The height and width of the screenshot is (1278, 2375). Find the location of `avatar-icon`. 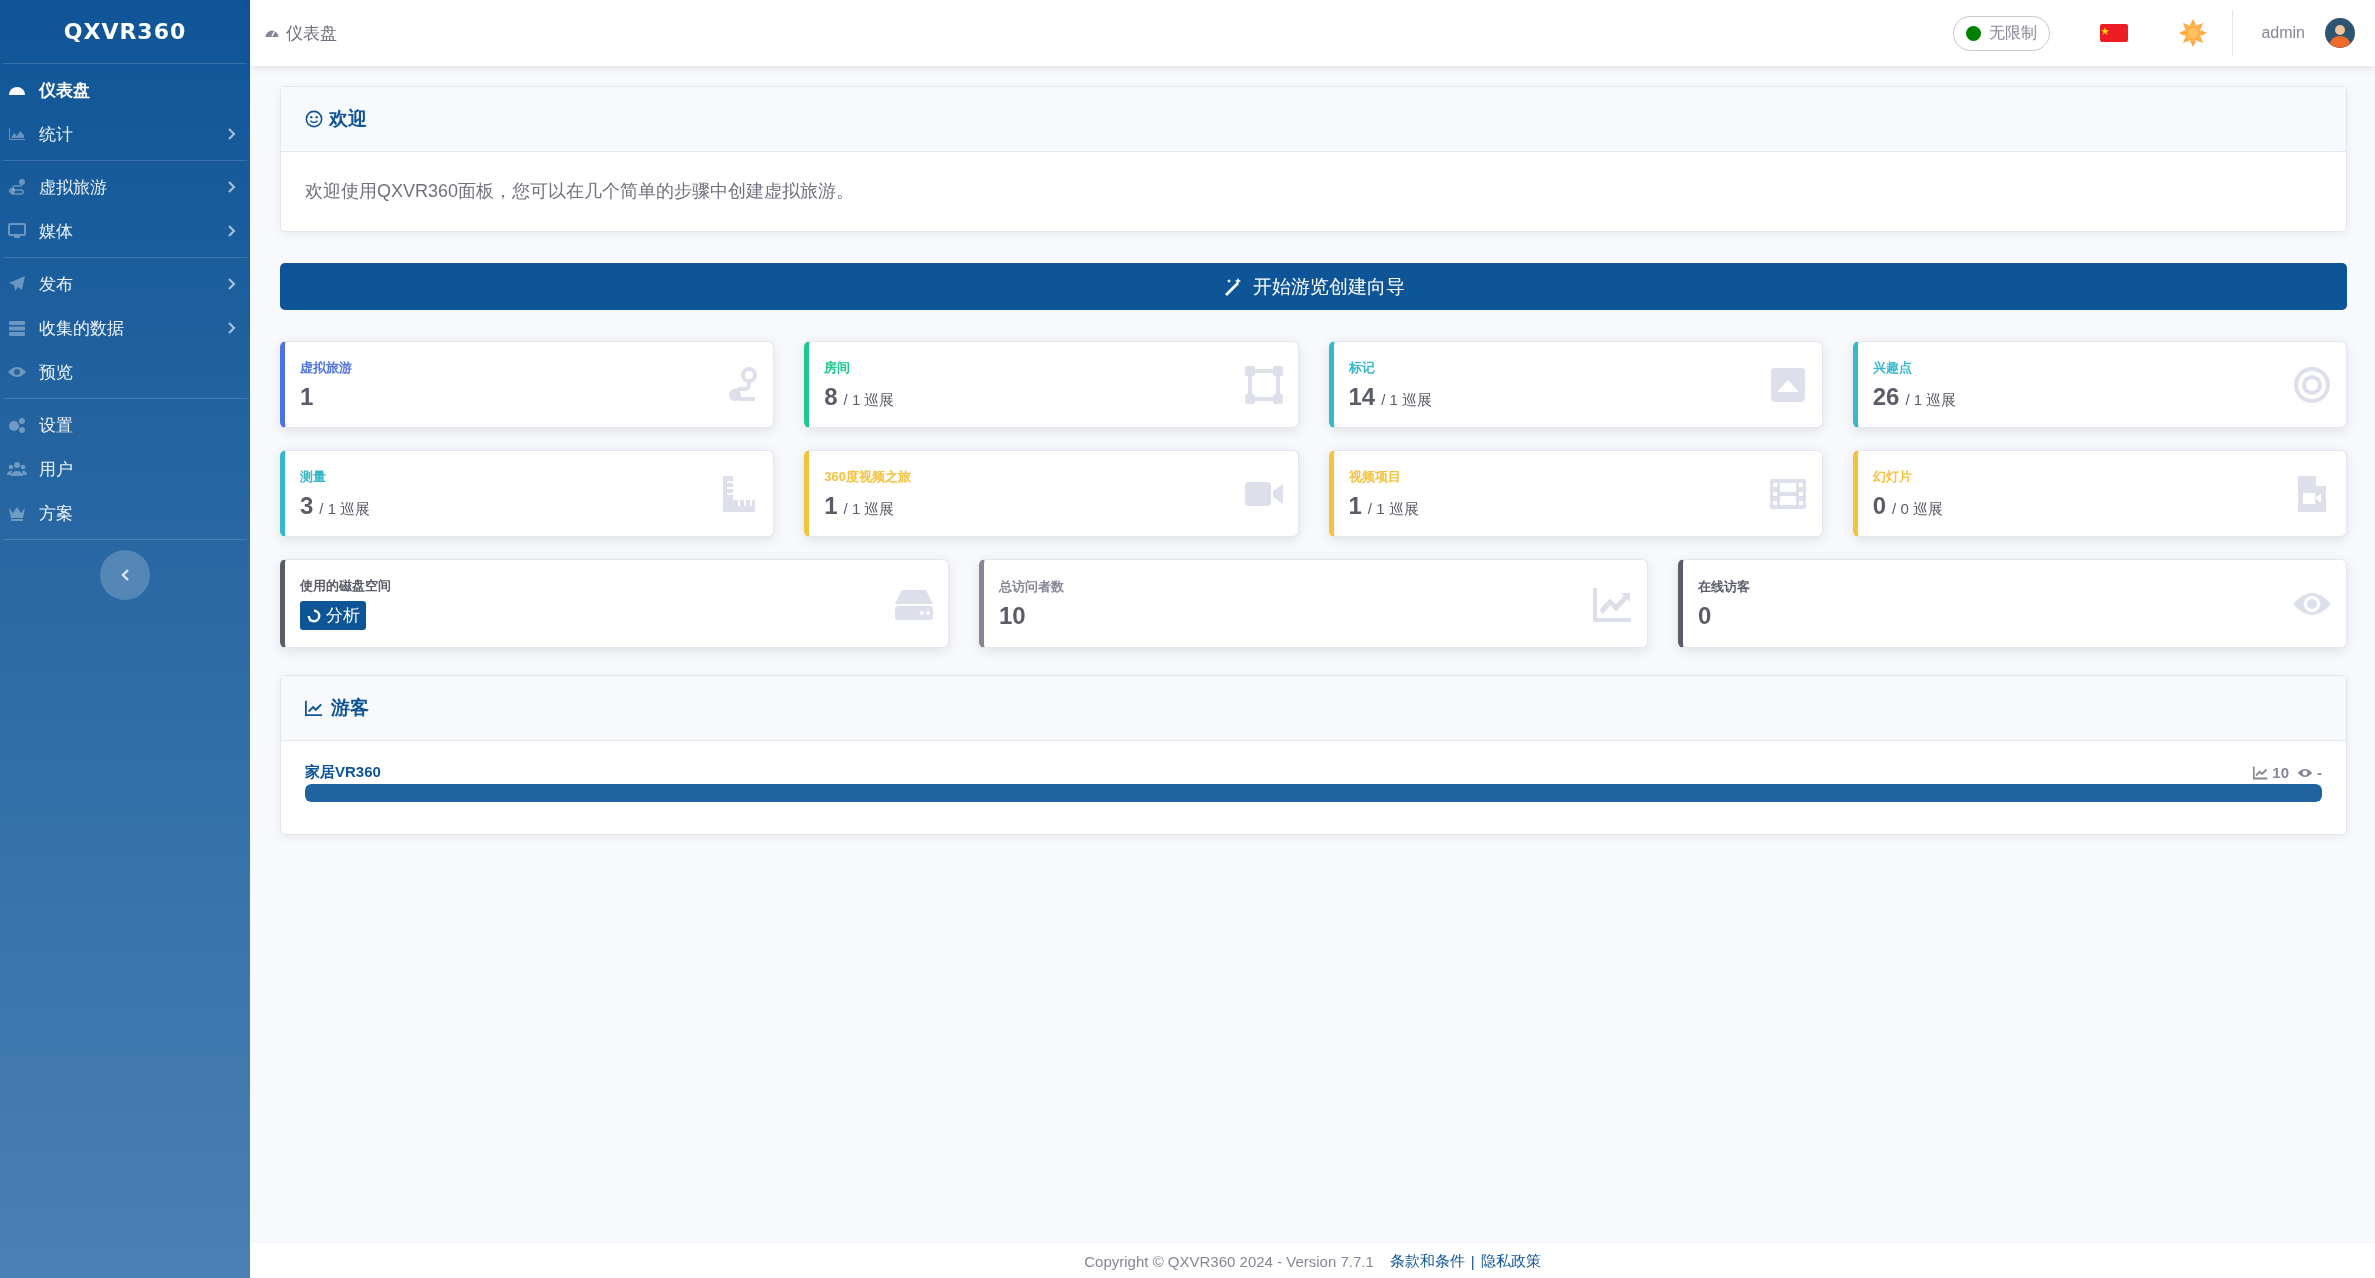

avatar-icon is located at coordinates (2340, 33).